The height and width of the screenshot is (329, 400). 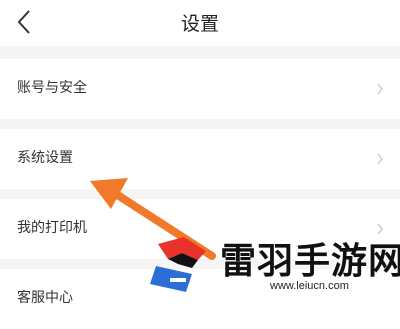 I want to click on watermark-title: 雷羽手游网, so click(x=310, y=261).